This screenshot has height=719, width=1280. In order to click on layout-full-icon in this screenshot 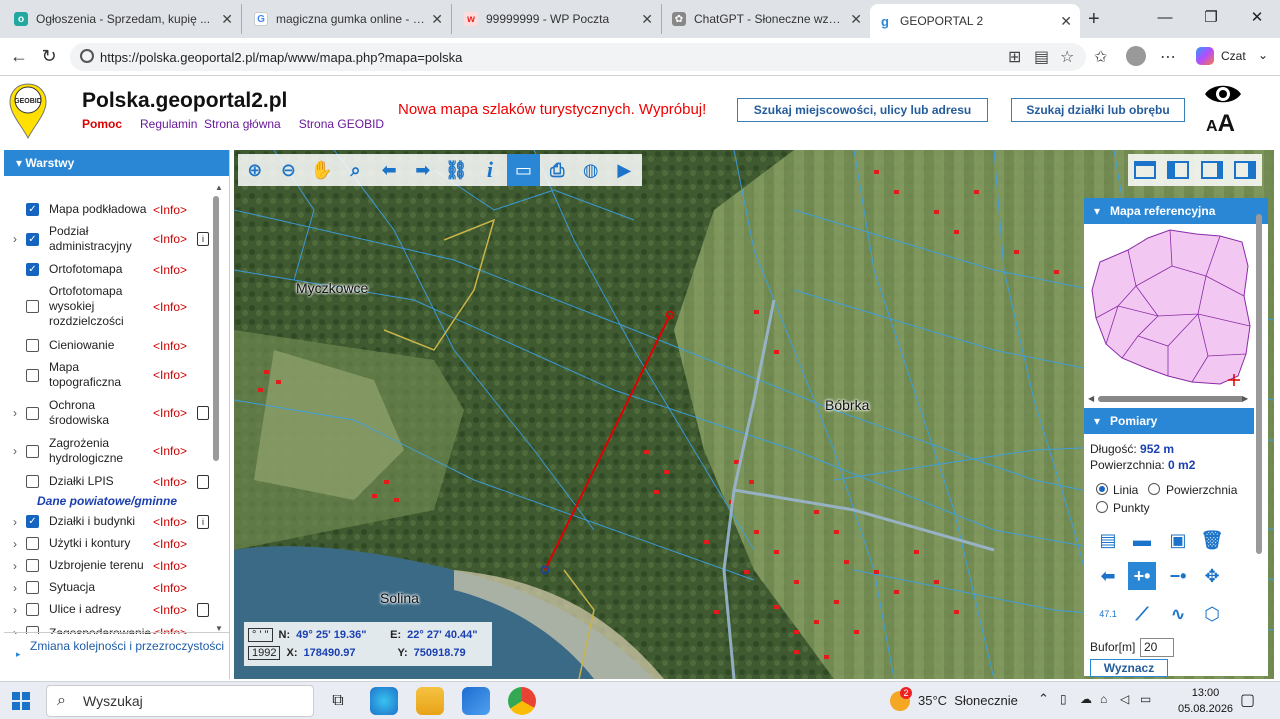, I will do `click(1145, 170)`.